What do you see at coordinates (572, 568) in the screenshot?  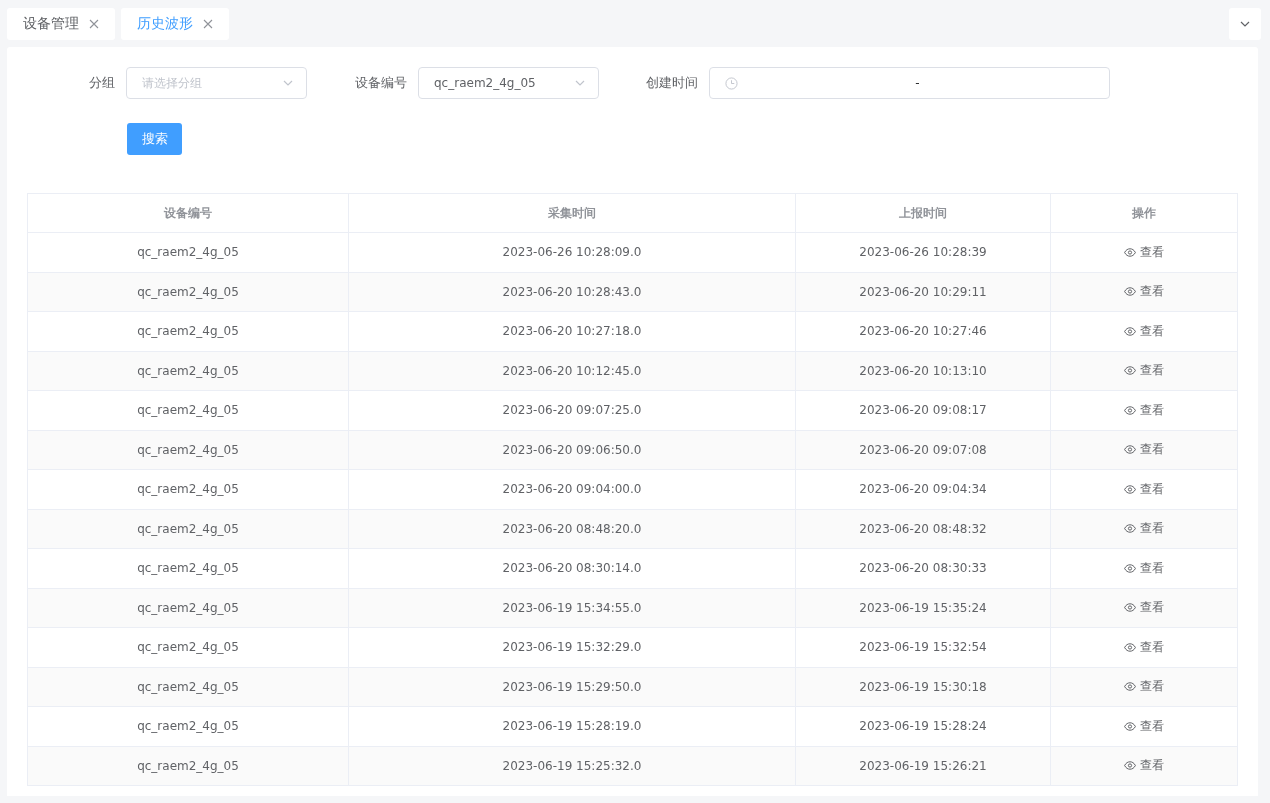 I see `table-cell: 2023-06-20 08:30:14.0` at bounding box center [572, 568].